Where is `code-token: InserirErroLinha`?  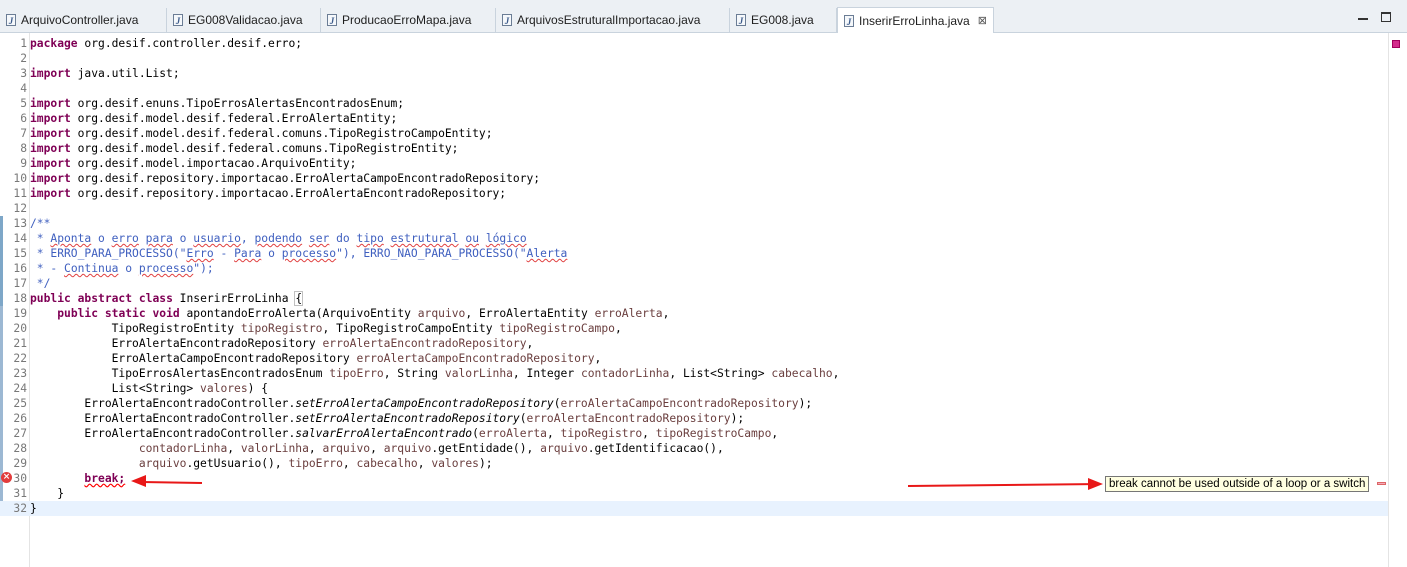 code-token: InserirErroLinha is located at coordinates (234, 298).